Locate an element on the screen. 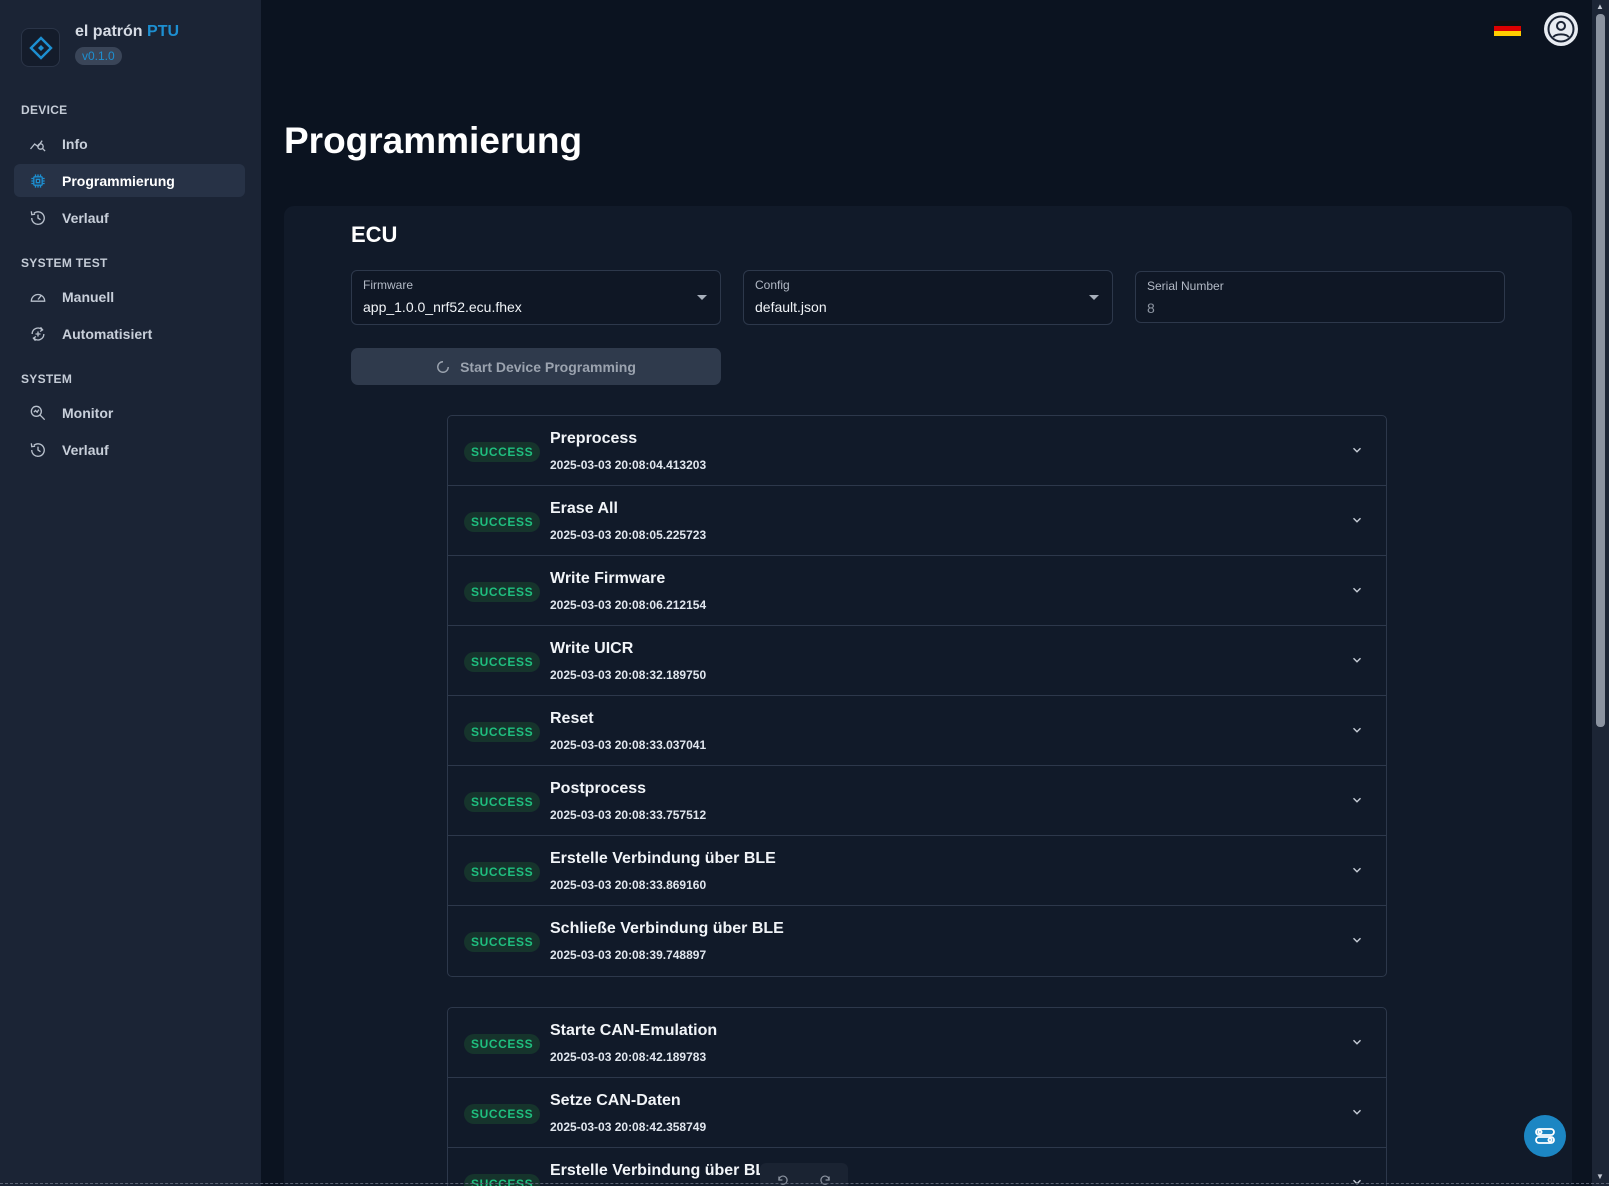  step-timestamp: 2025-03-03 20:08:39.748897 is located at coordinates (628, 955).